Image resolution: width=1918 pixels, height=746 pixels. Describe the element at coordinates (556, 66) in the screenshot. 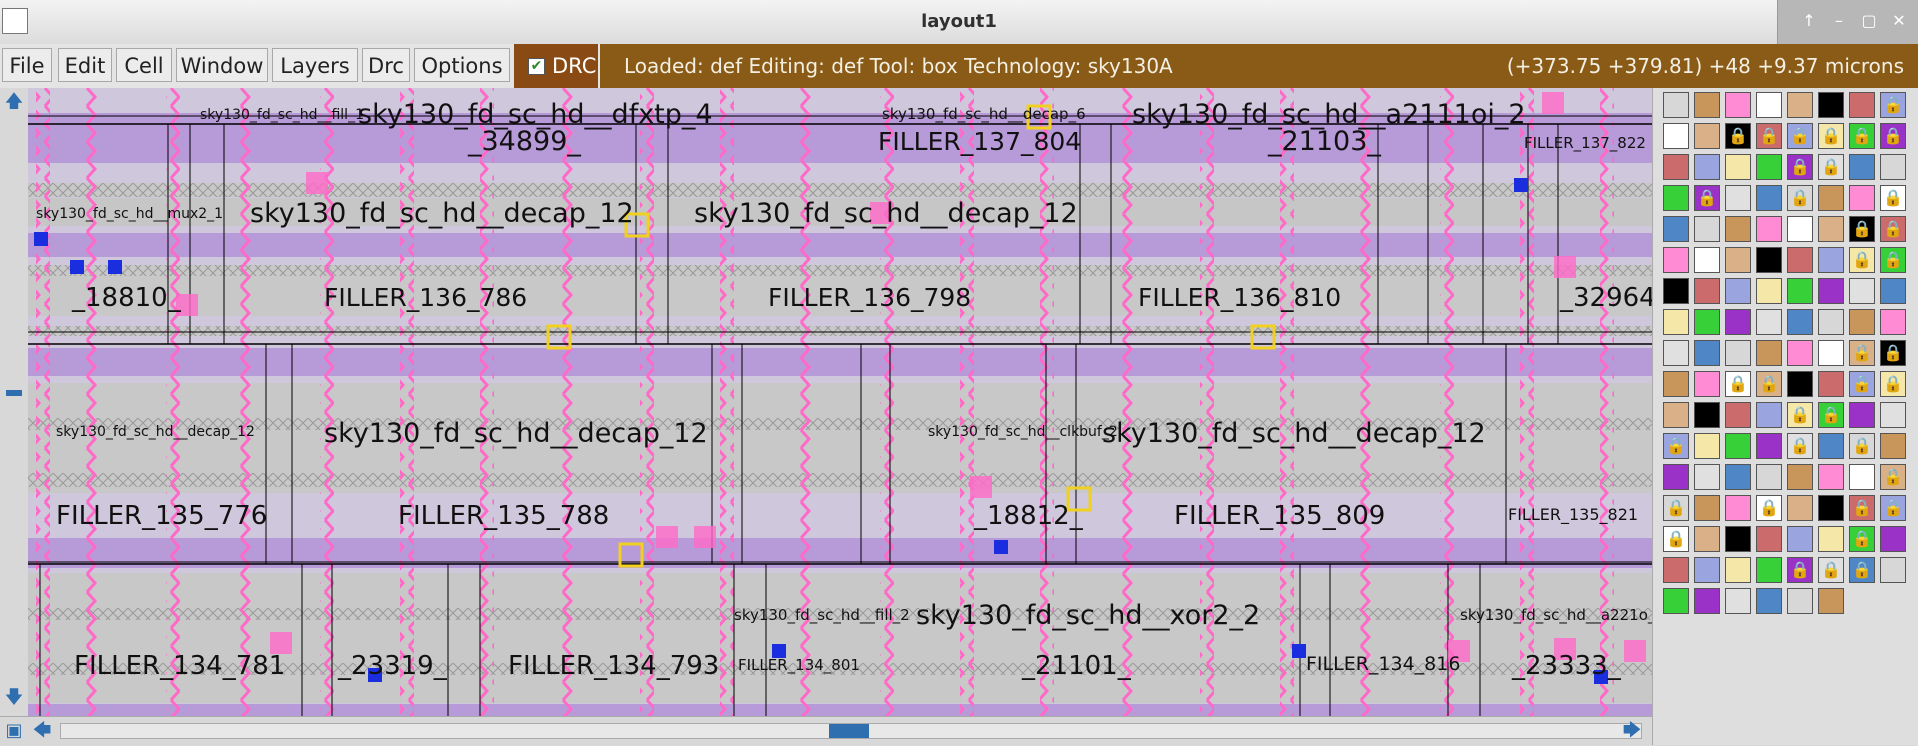

I see `drc-toggle: ✔ DRC` at that location.